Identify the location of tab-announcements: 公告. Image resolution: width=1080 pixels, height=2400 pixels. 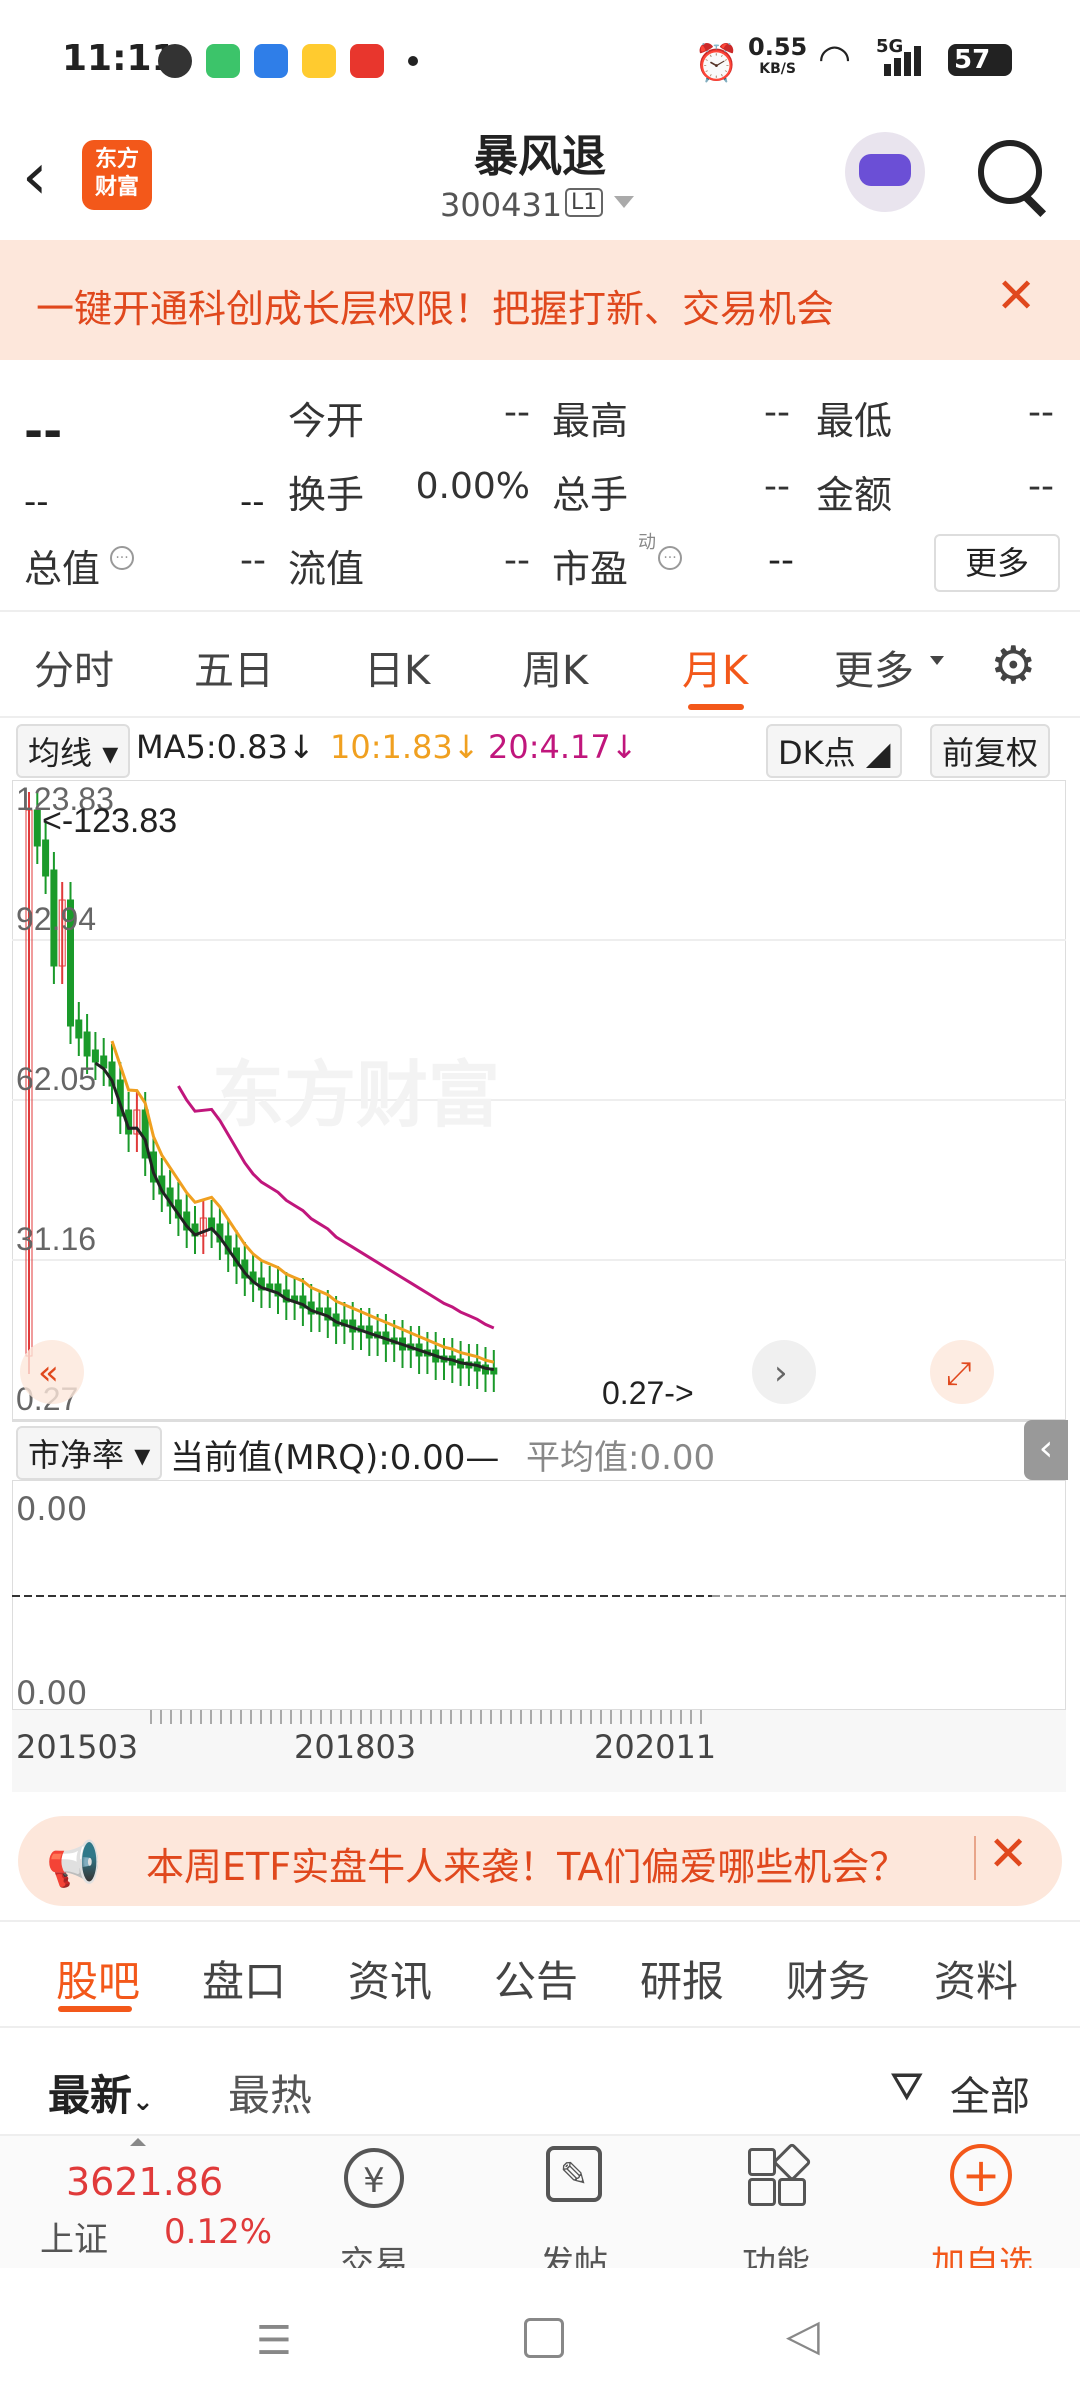
(536, 1978).